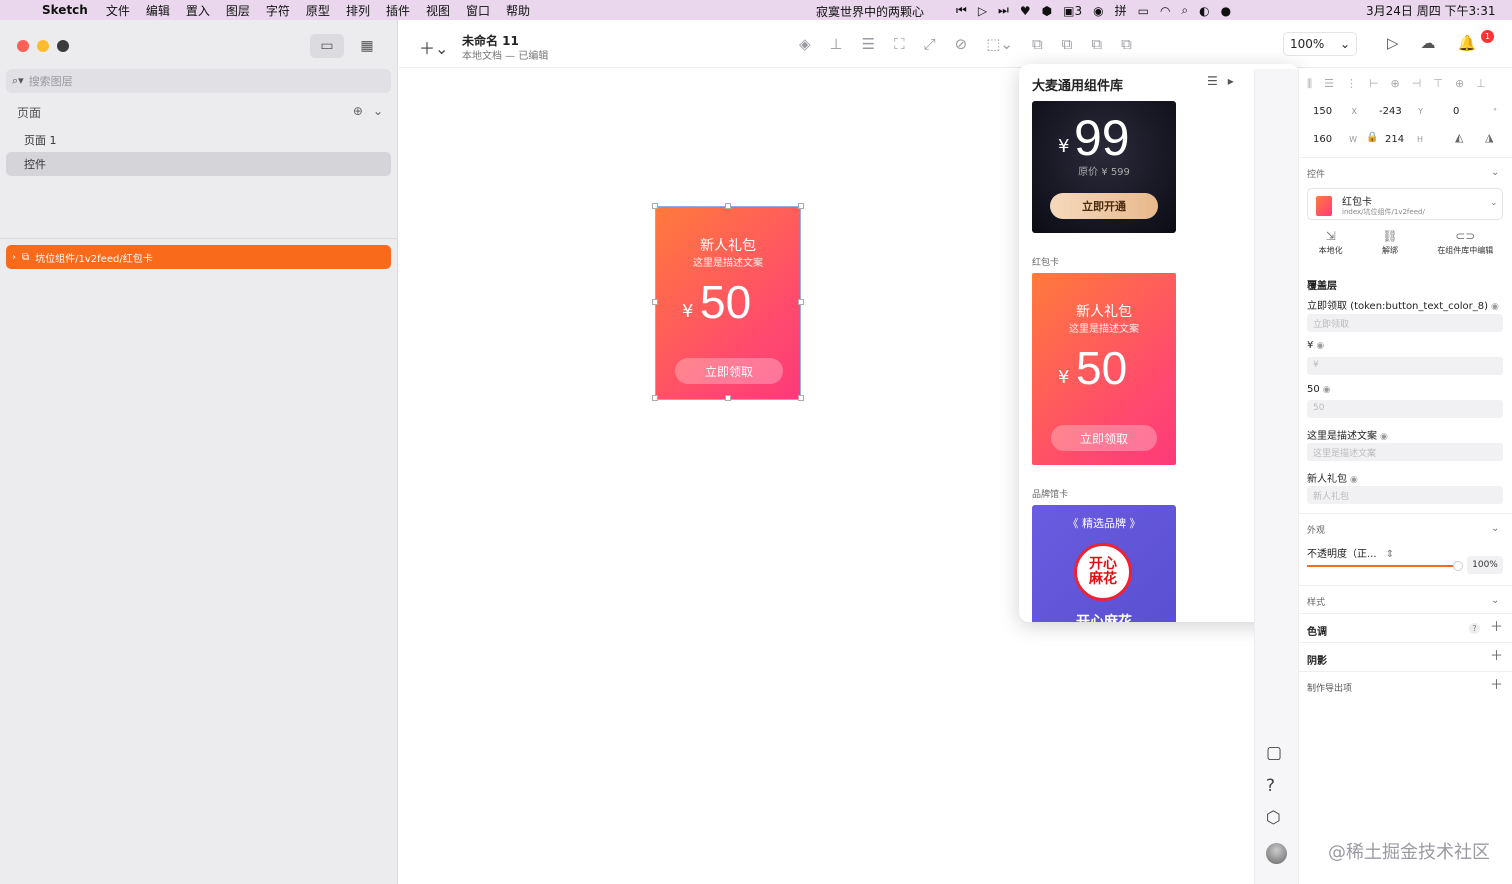 The width and height of the screenshot is (1512, 884). Describe the element at coordinates (1274, 753) in the screenshot. I see `plugin-notification-icon: ▢` at that location.